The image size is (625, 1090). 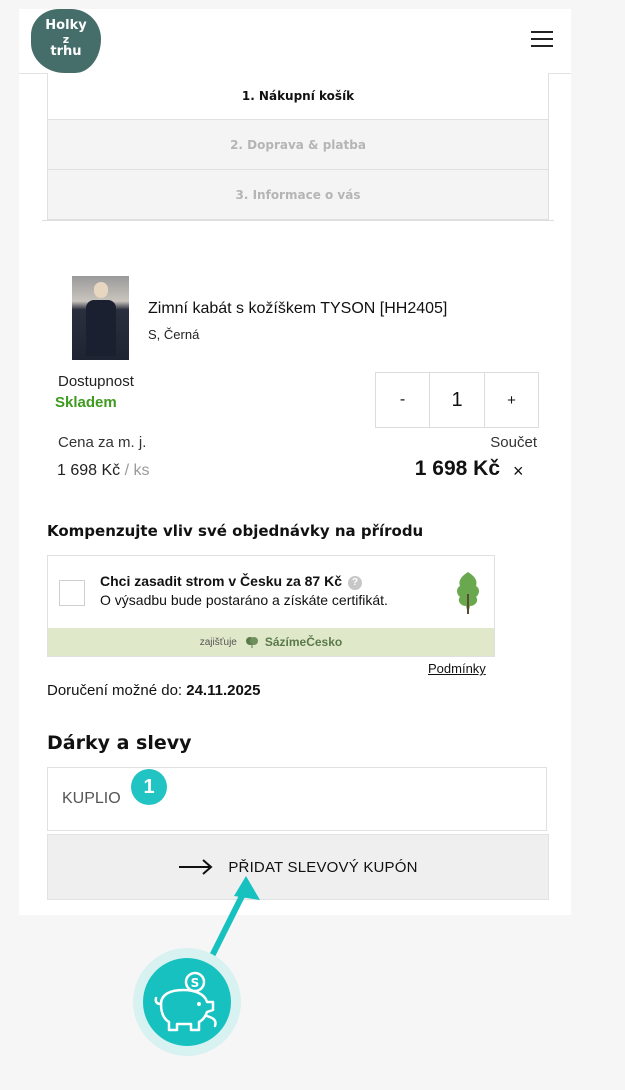 I want to click on piggy-bank-icon: S, so click(x=185, y=1001).